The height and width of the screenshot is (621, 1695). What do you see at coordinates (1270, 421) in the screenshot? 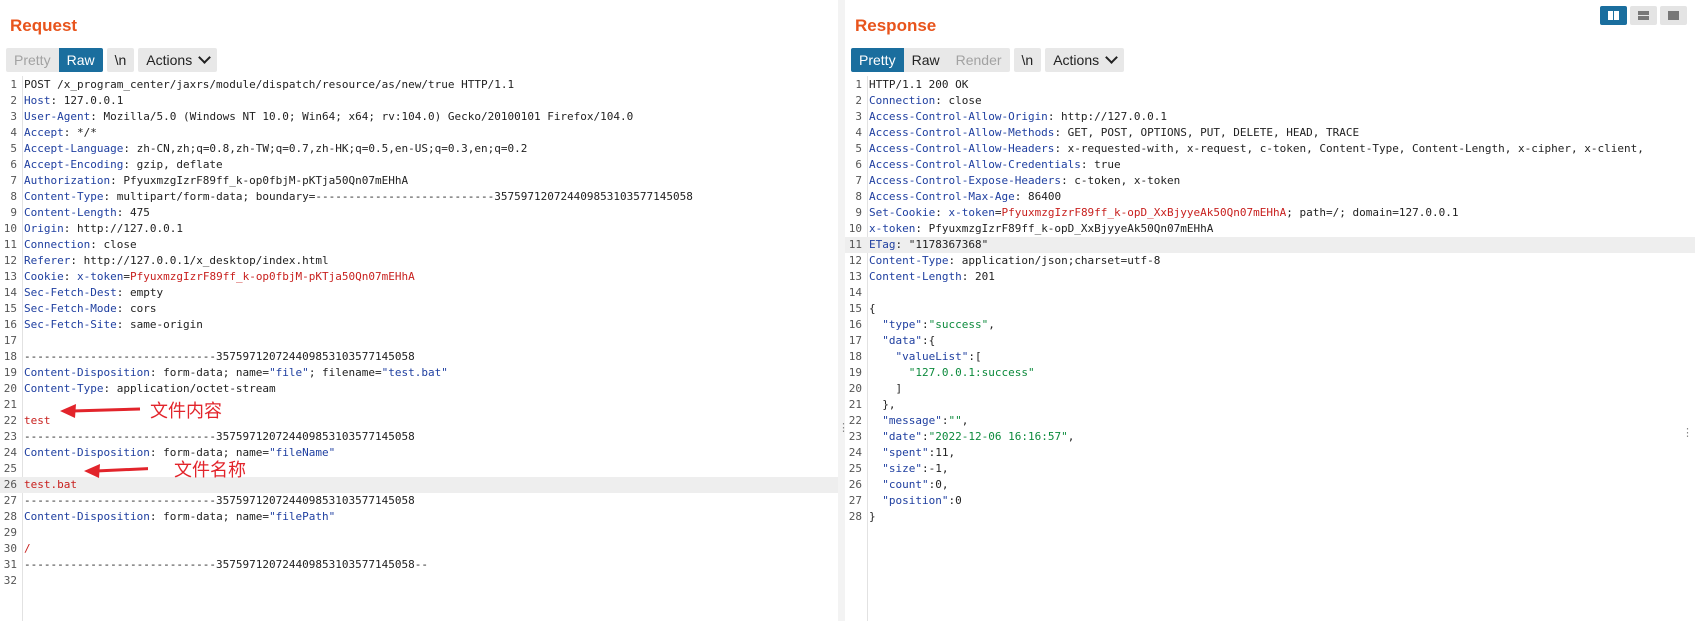
I see `code-line: 22 "message":"",` at bounding box center [1270, 421].